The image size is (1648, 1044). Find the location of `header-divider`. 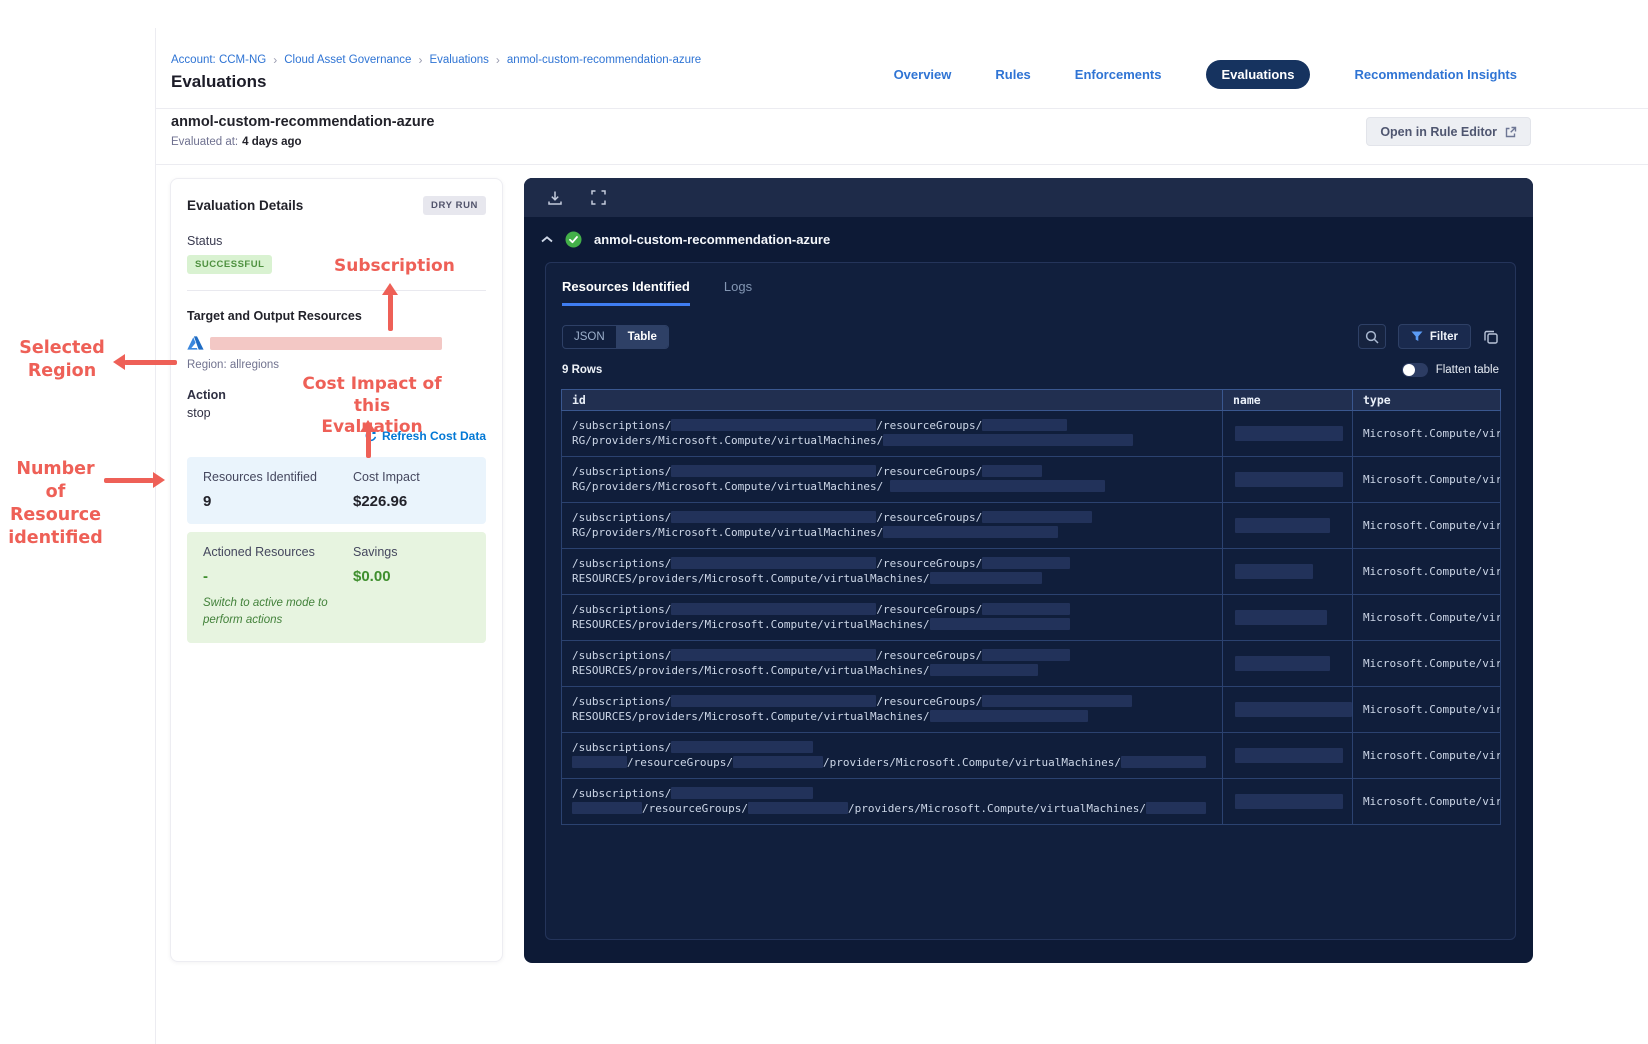

header-divider is located at coordinates (902, 108).